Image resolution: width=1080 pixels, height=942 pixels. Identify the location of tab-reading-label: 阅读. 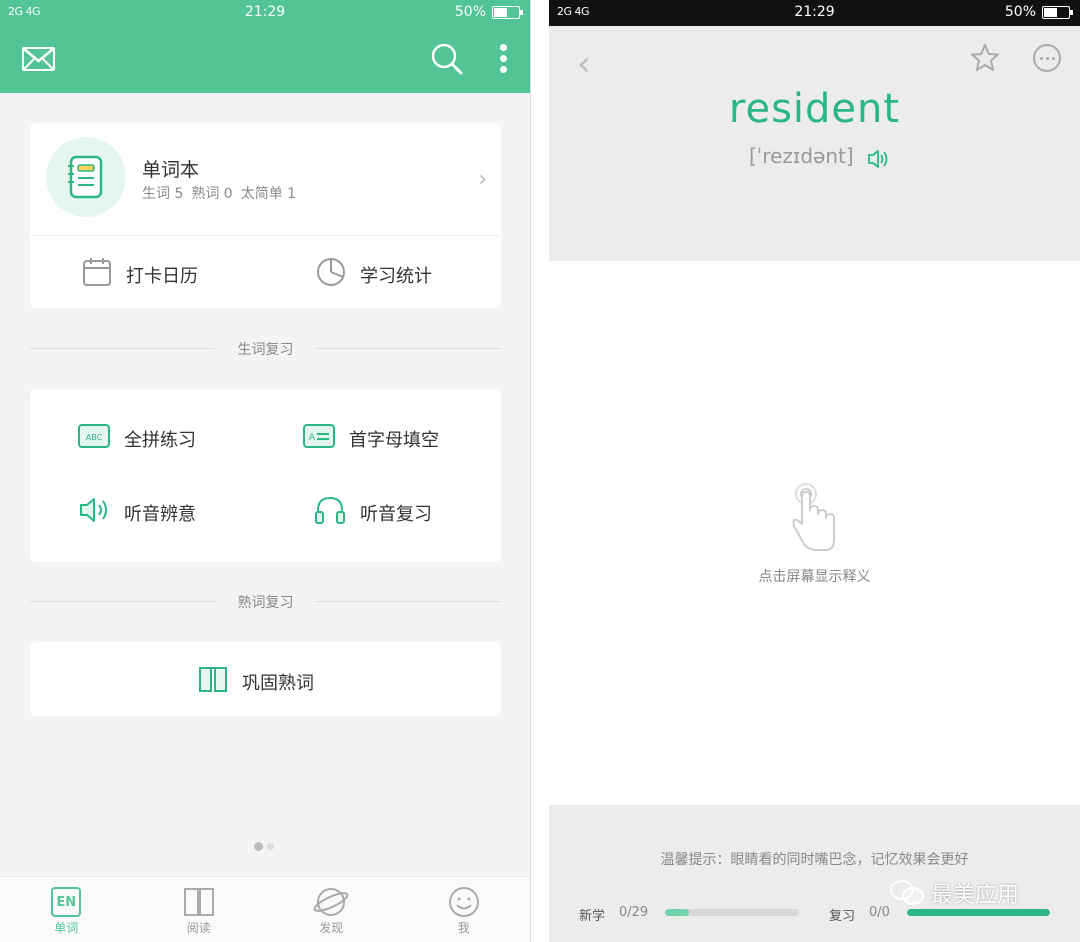
(198, 928).